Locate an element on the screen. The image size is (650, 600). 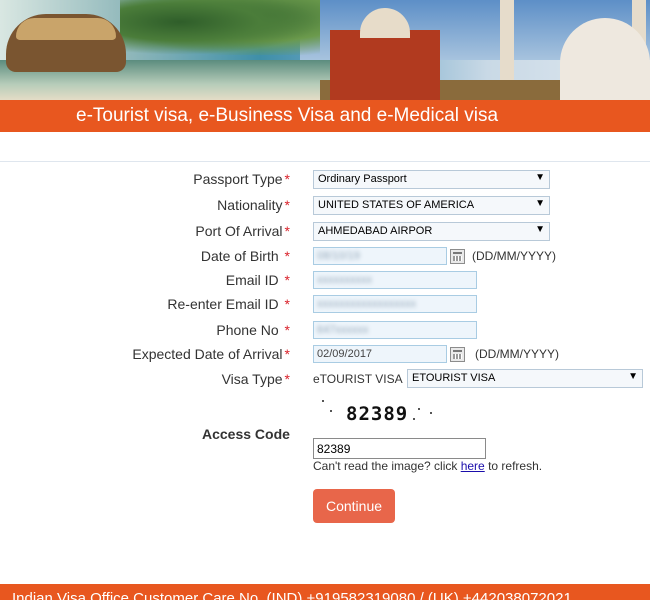
passport-type-label: Passport Type * is located at coordinates (241, 179).